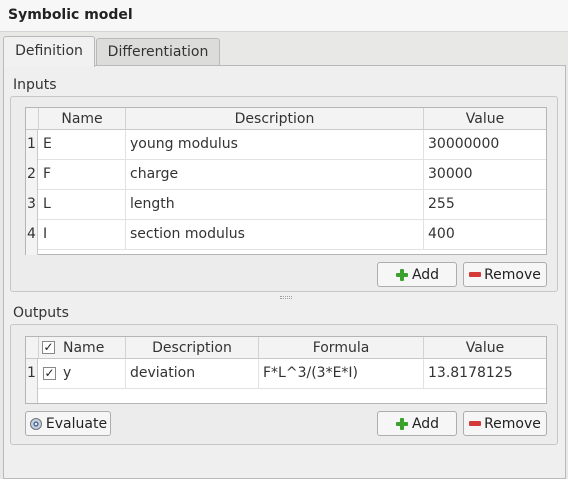 This screenshot has width=568, height=479. What do you see at coordinates (32, 205) in the screenshot?
I see `row-number: 3` at bounding box center [32, 205].